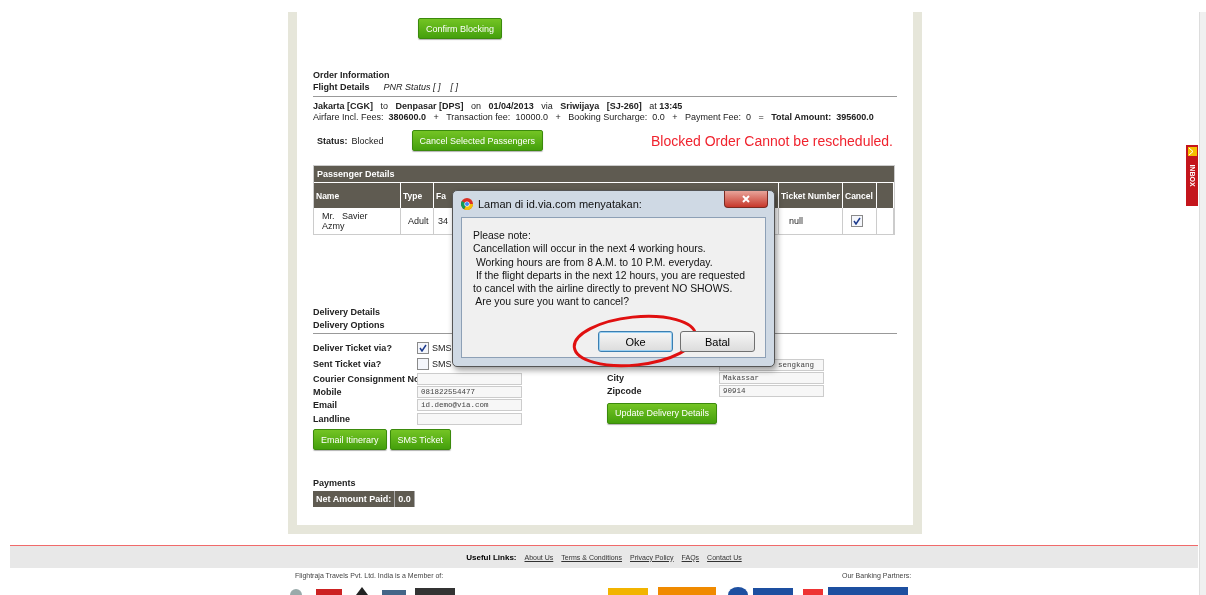  Describe the element at coordinates (1192, 151) in the screenshot. I see `envelope-icon` at that location.